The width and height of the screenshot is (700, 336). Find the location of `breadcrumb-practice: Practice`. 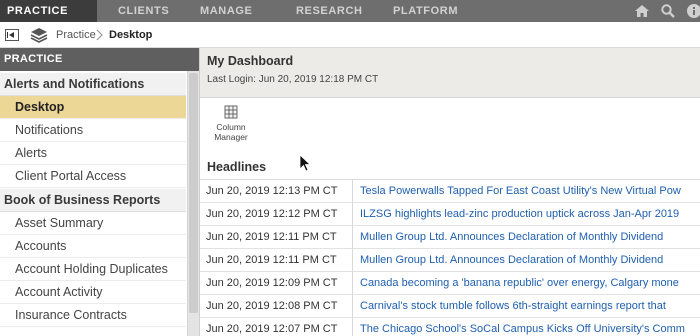

breadcrumb-practice: Practice is located at coordinates (76, 35).